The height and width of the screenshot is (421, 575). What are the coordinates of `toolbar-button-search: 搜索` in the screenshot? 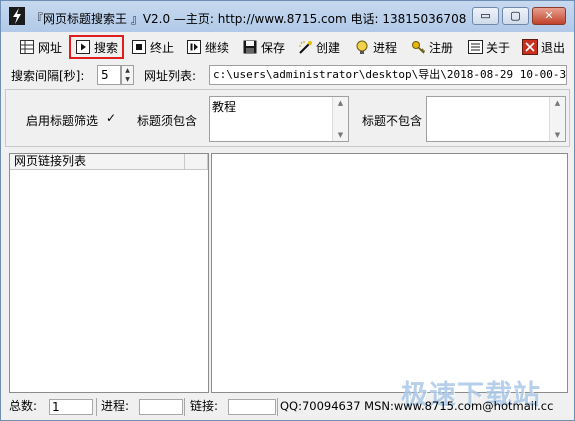 It's located at (97, 47).